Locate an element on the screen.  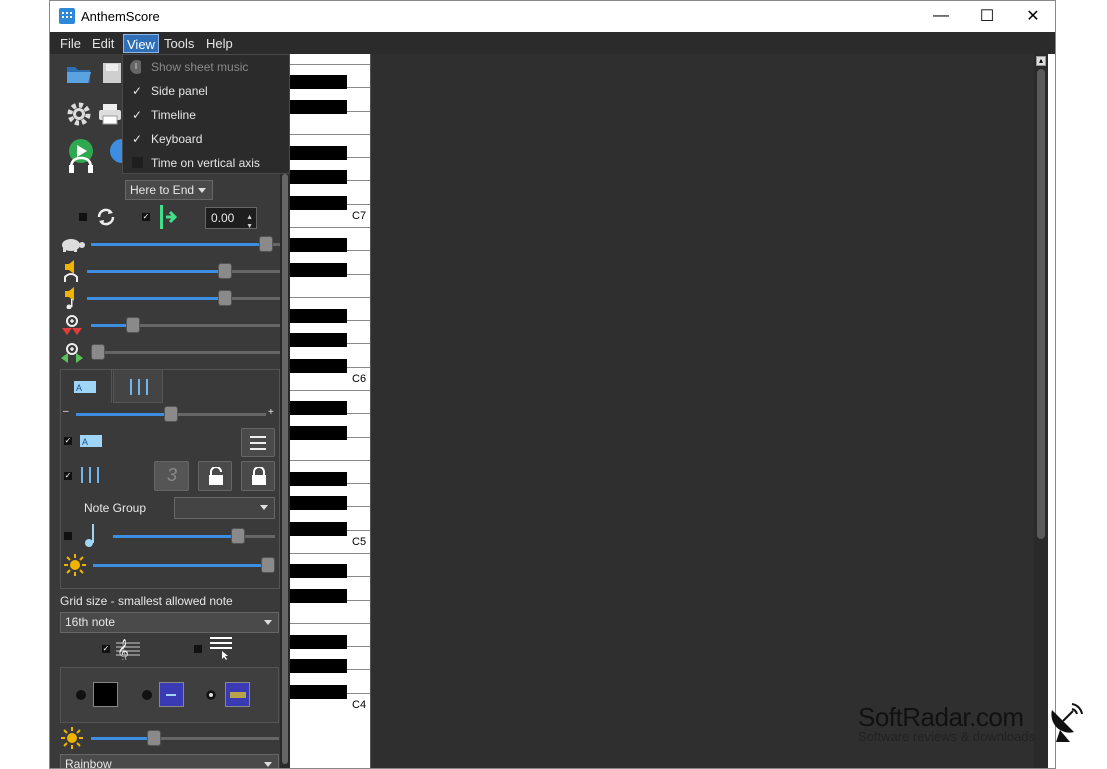
piano-keyboard: C7 C6 C5 C4 is located at coordinates (330, 411).